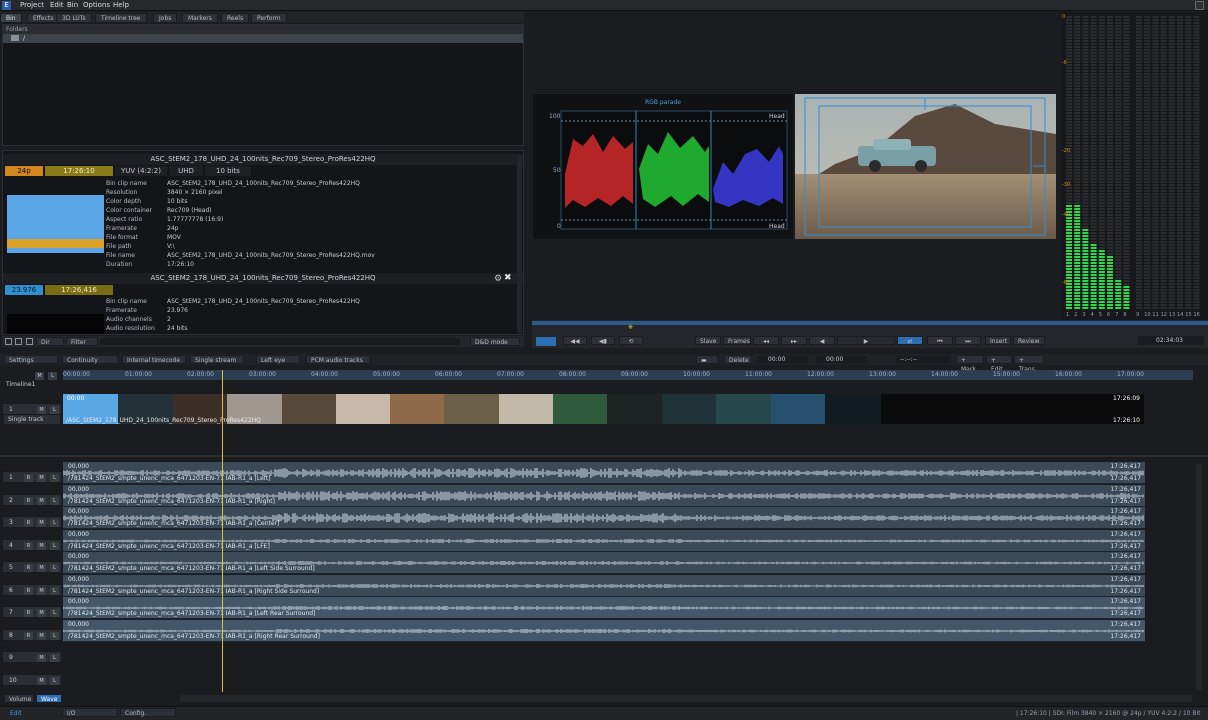  Describe the element at coordinates (870, 323) in the screenshot. I see `viewer-scrub-bar` at that location.